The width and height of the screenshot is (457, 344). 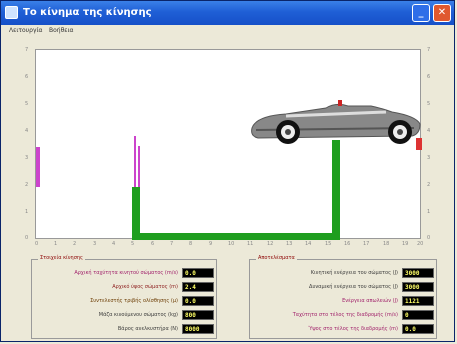 I want to click on y-tick-label-right: 2, so click(x=429, y=185).